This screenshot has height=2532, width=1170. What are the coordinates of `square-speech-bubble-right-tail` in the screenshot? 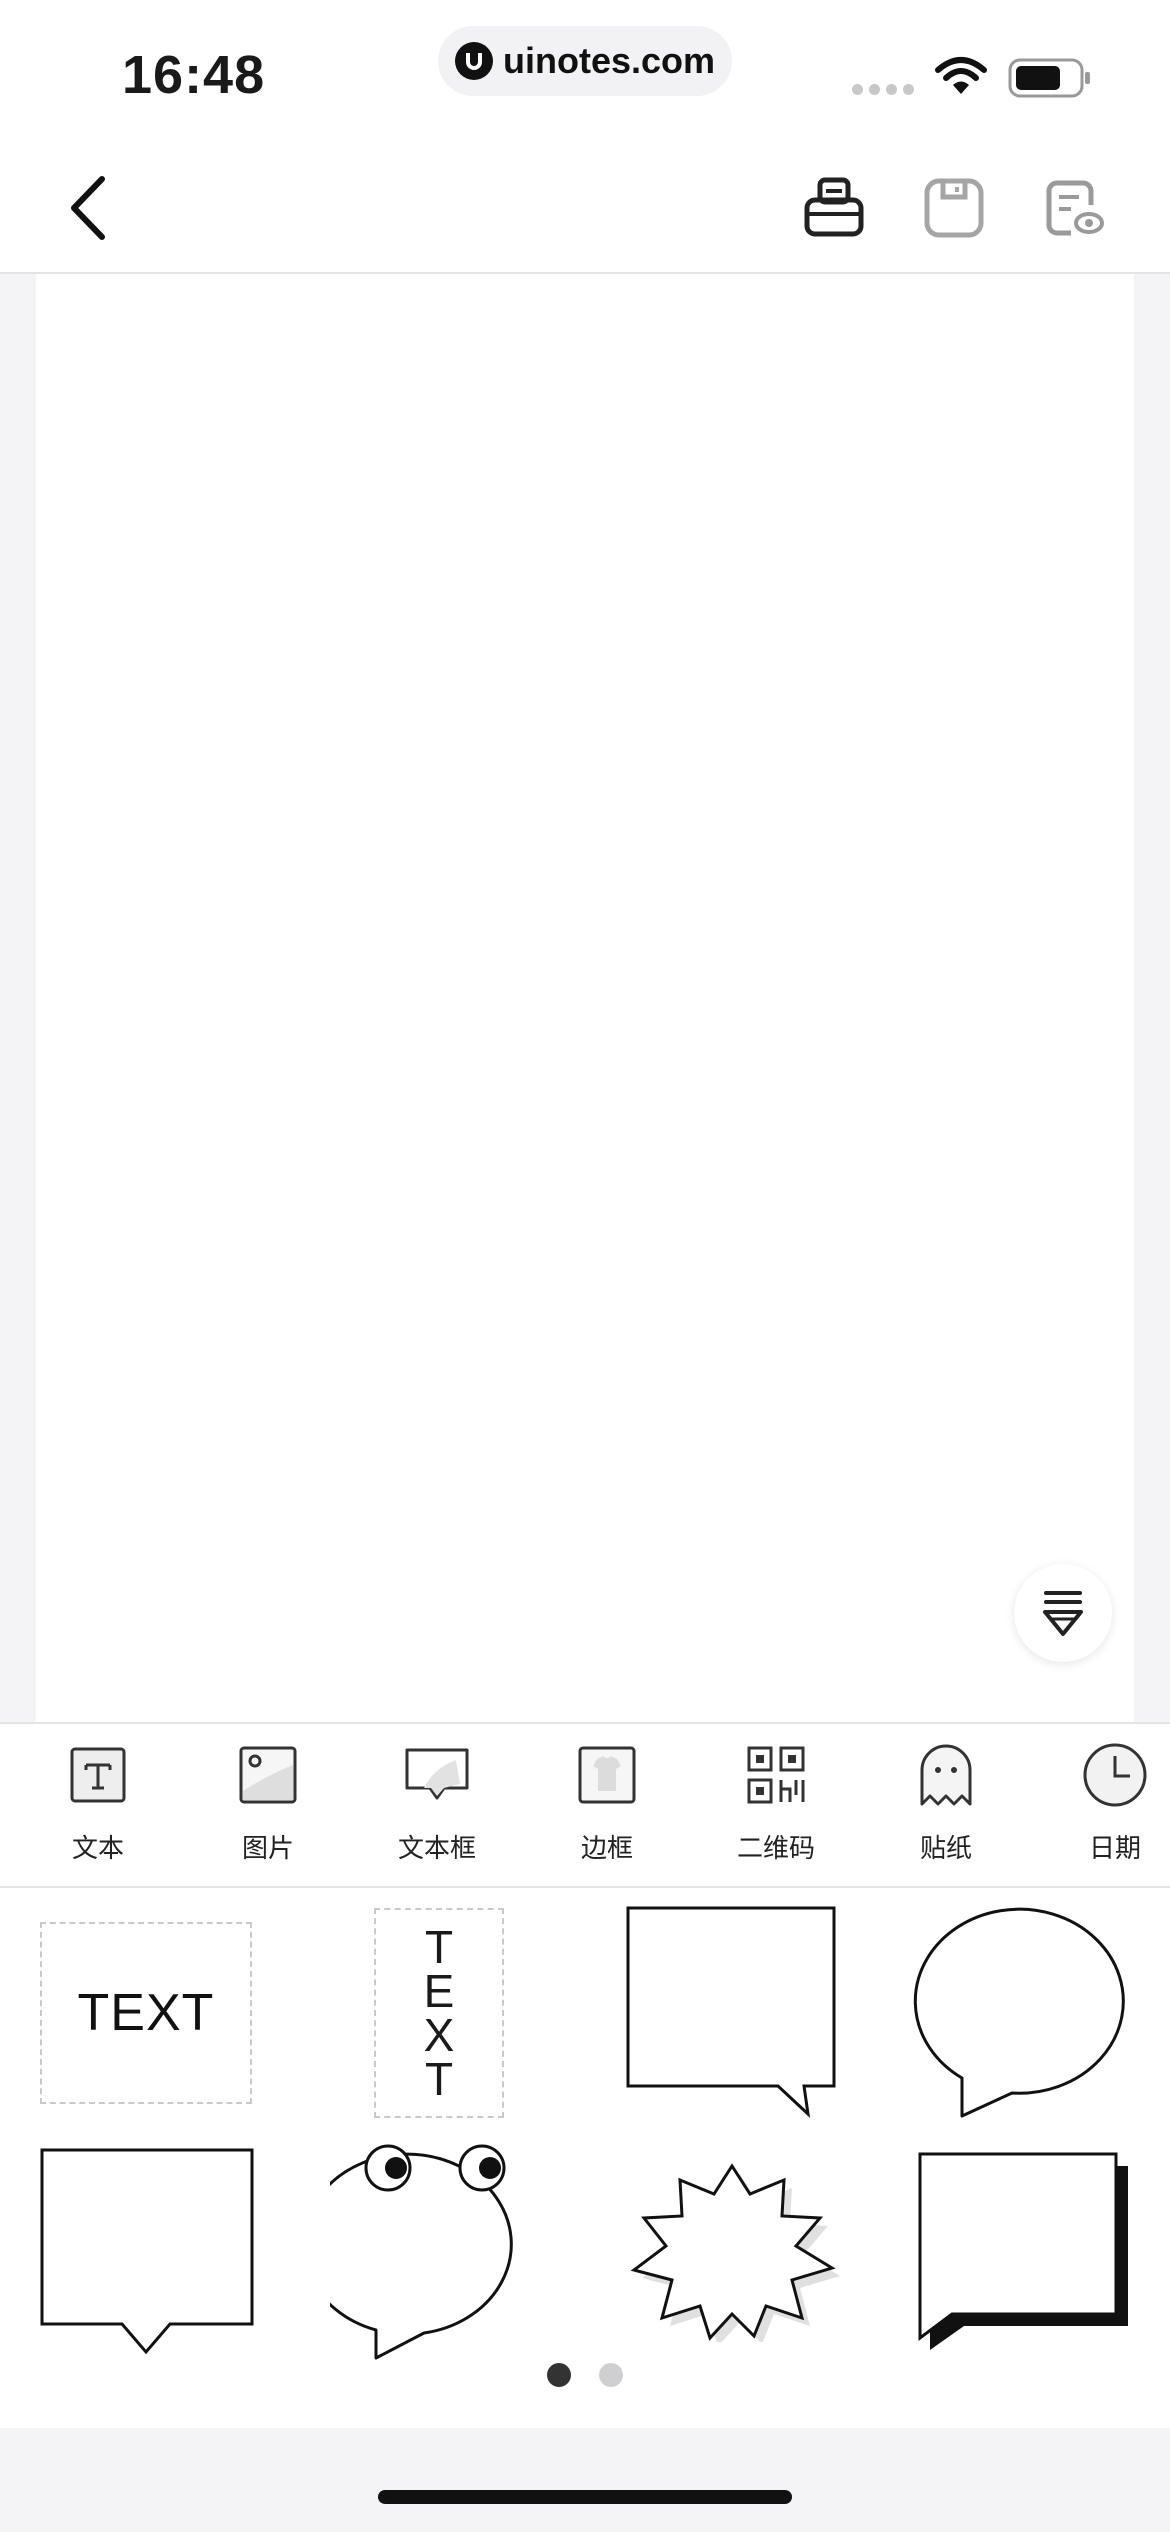 It's located at (735, 2011).